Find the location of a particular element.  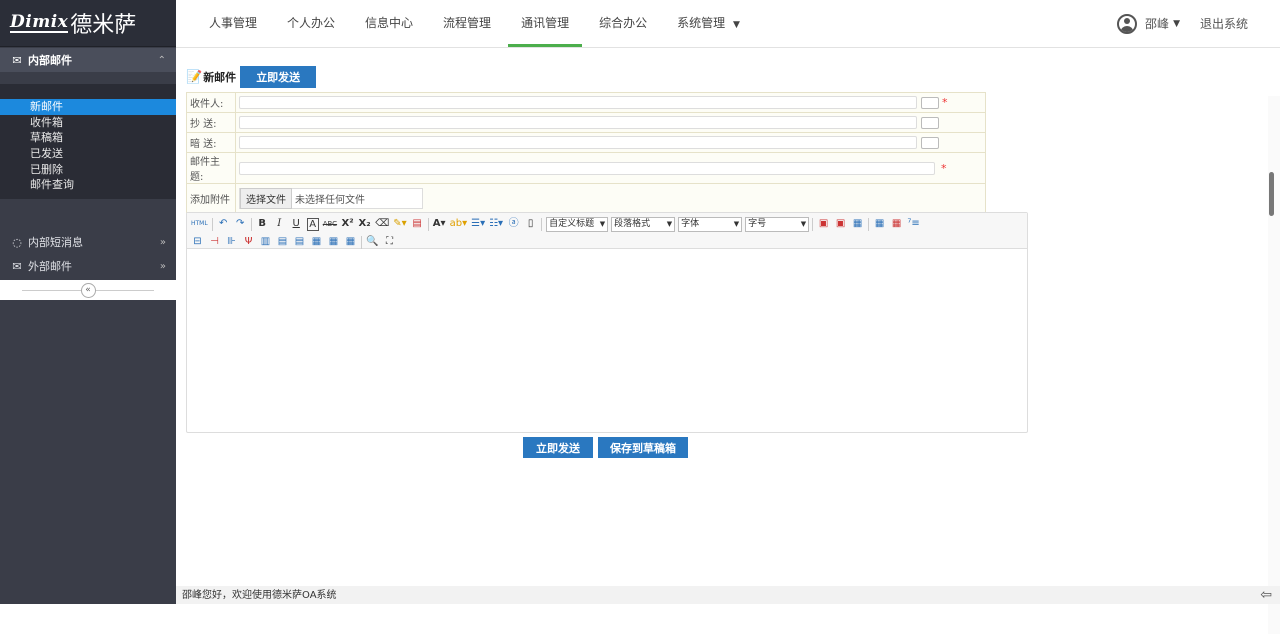

tab-workflow: 流程管理 is located at coordinates (467, 23).